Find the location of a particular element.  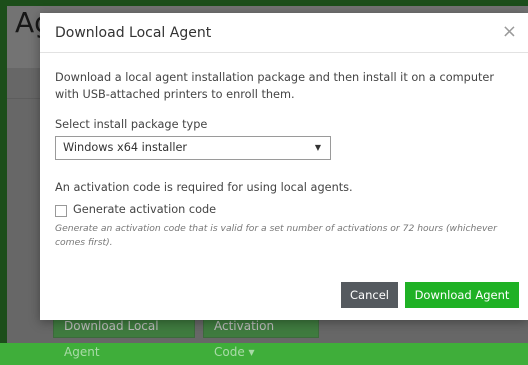

package-type-label: Select install package type is located at coordinates (131, 124).